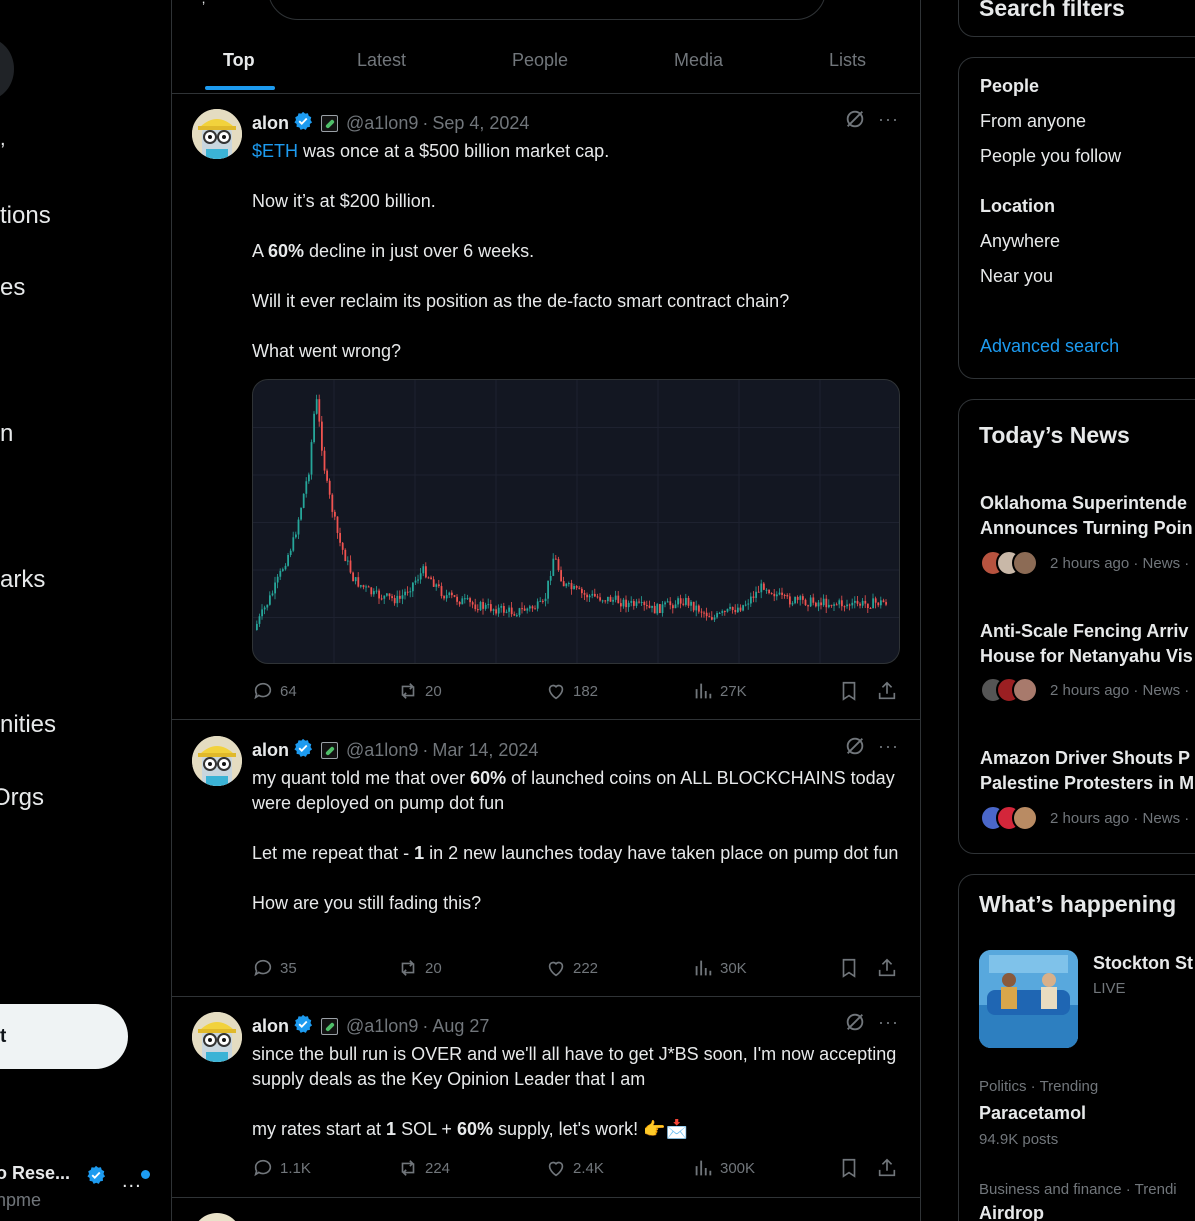 This screenshot has width=1195, height=1221. I want to click on live-label: LIVE, so click(1109, 988).